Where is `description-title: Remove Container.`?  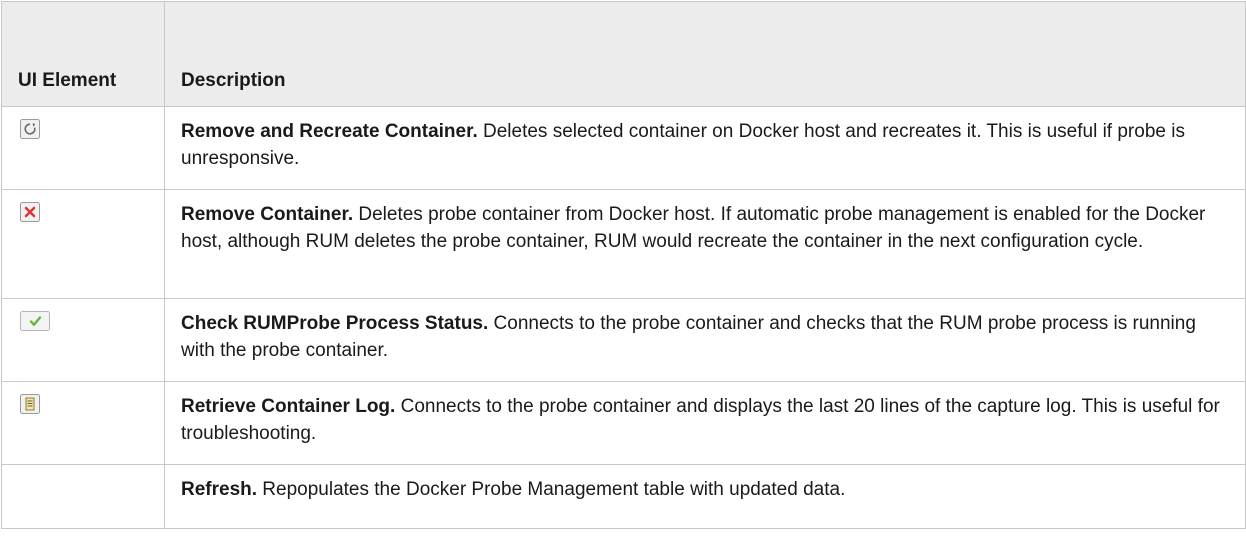
description-title: Remove Container. is located at coordinates (267, 214).